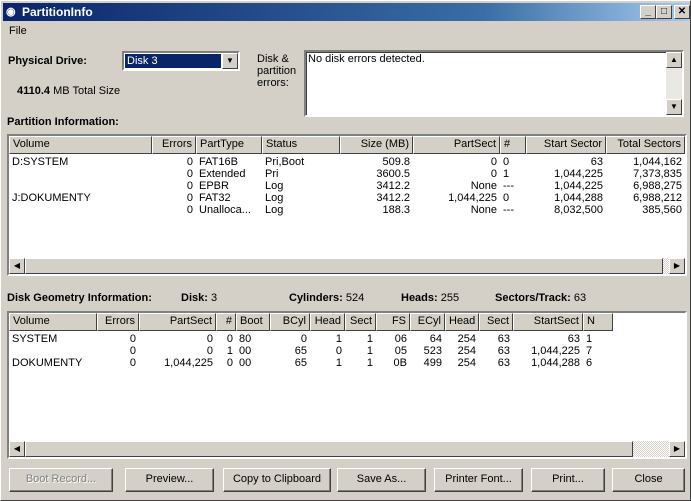 The width and height of the screenshot is (691, 501). Describe the element at coordinates (194, 298) in the screenshot. I see `geometry-disk-label: Disk:` at that location.